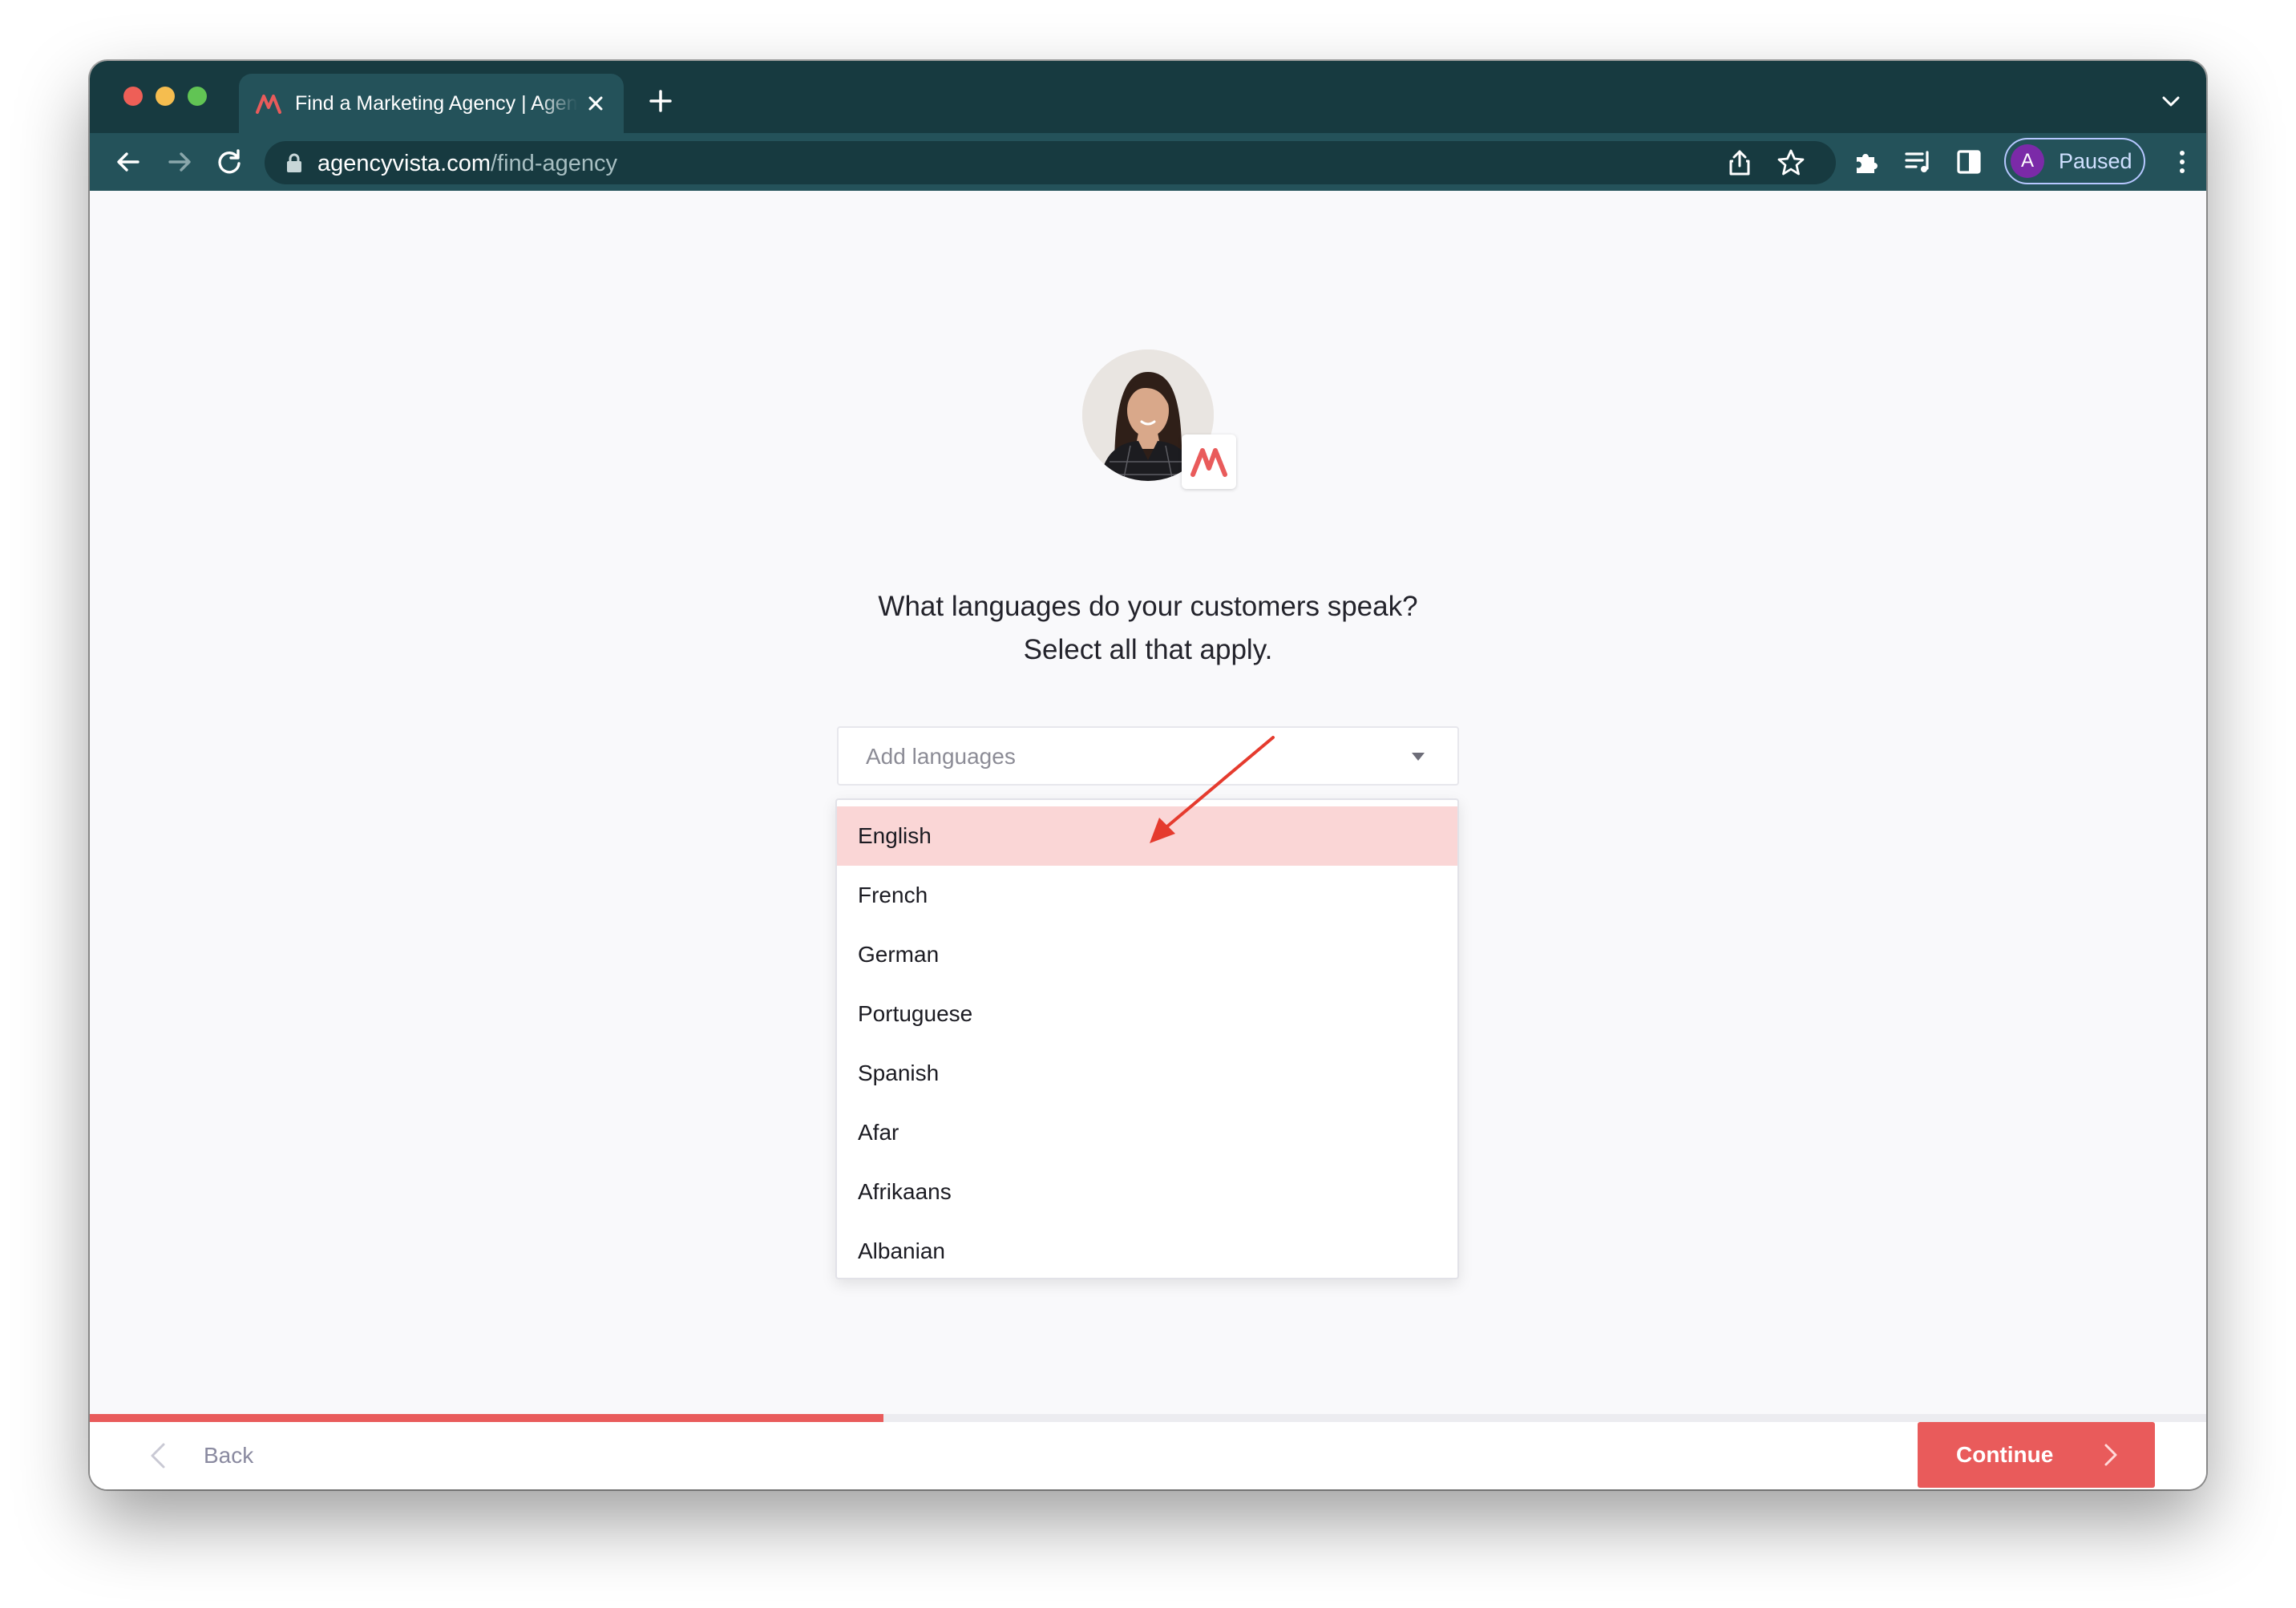 This screenshot has height=1608, width=2296. Describe the element at coordinates (1147, 1073) in the screenshot. I see `language-option-spanish: Spanish` at that location.